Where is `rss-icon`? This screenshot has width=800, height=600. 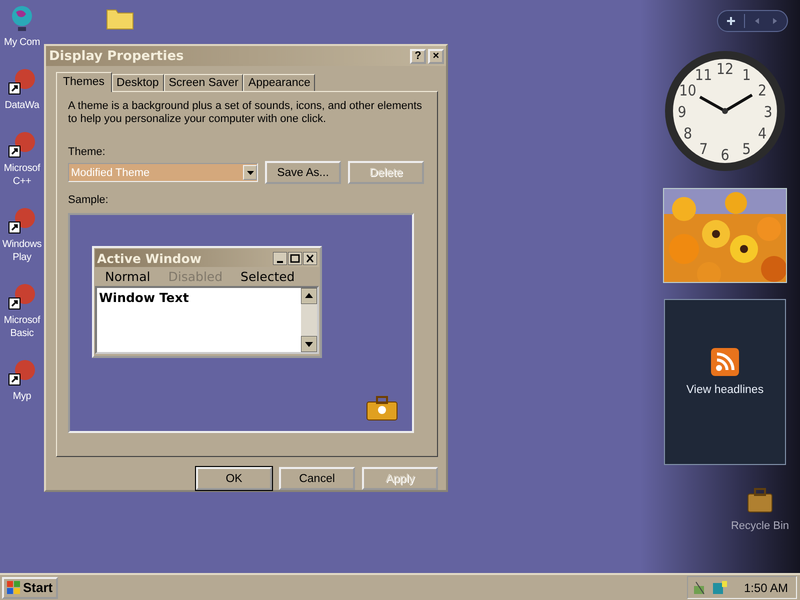
rss-icon is located at coordinates (725, 362).